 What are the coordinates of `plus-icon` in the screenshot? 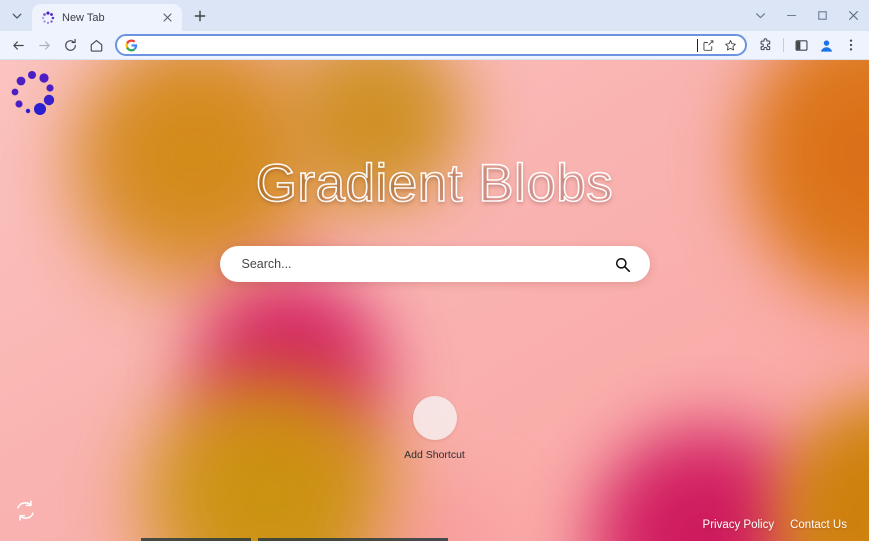 It's located at (200, 16).